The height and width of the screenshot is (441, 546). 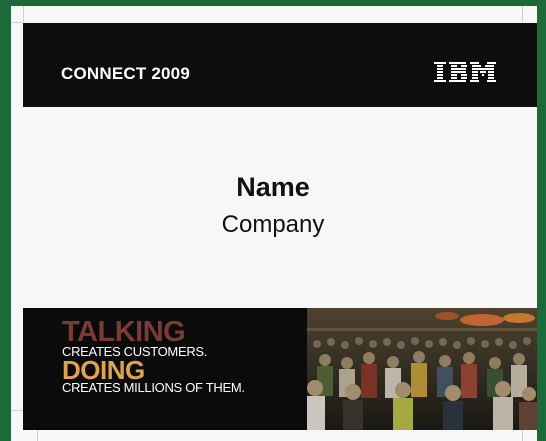 What do you see at coordinates (273, 224) in the screenshot?
I see `badge-company: Company` at bounding box center [273, 224].